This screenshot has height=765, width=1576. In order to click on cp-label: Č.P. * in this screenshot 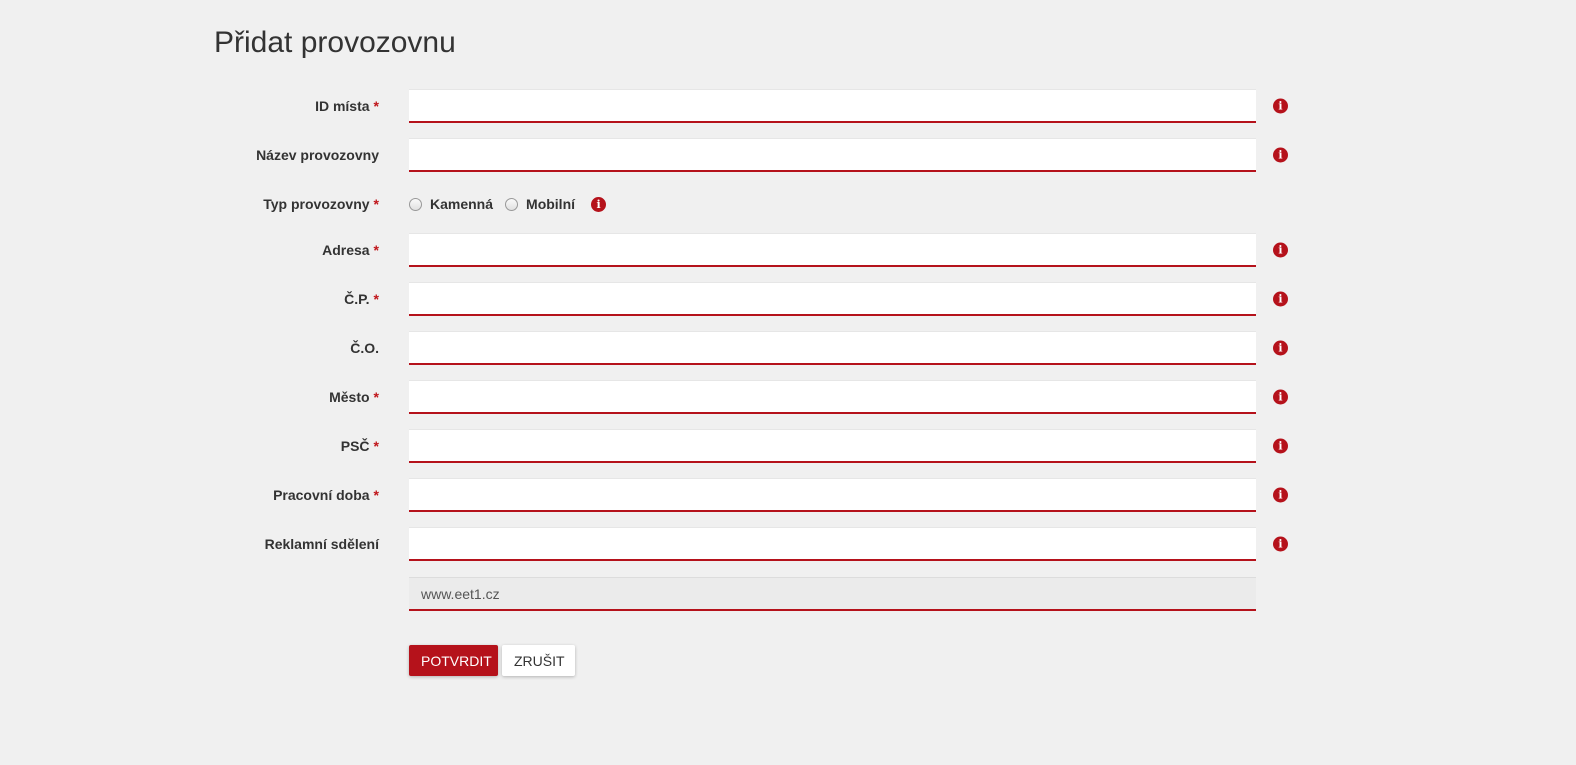, I will do `click(361, 299)`.